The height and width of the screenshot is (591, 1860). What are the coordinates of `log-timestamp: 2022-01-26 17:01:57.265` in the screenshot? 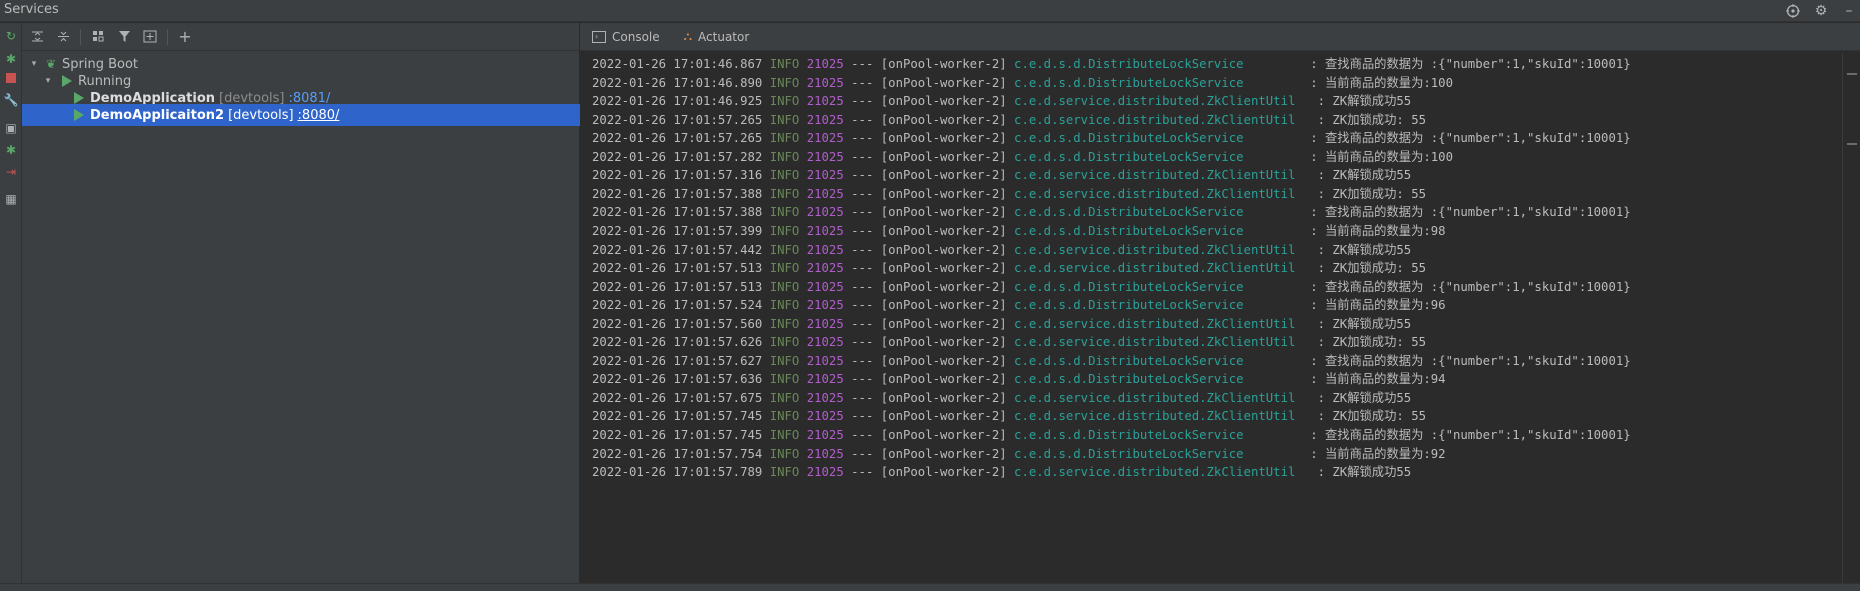 It's located at (677, 138).